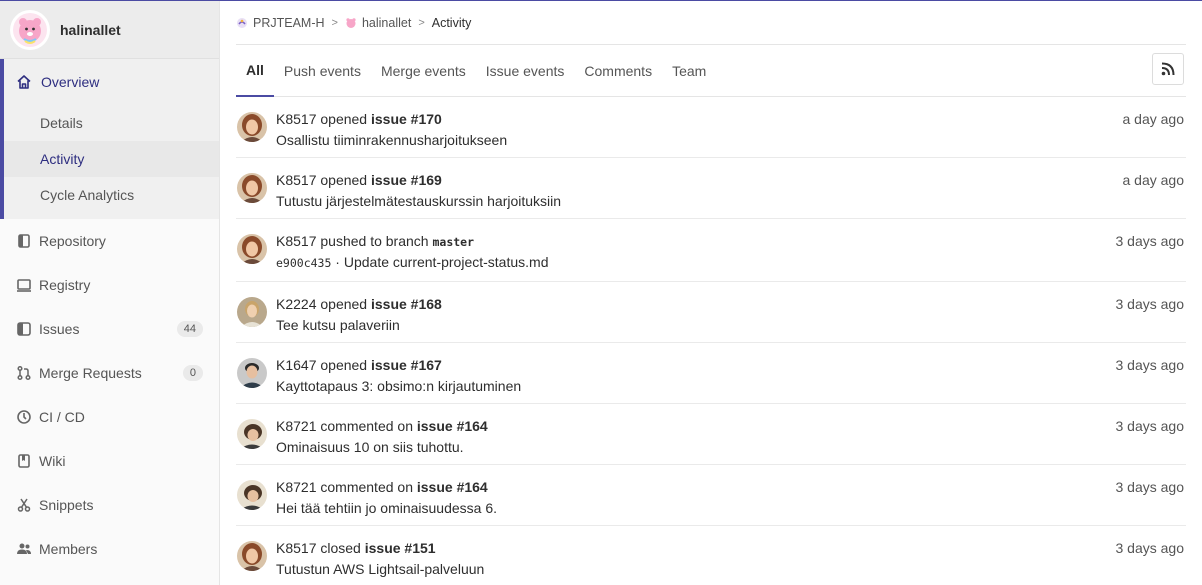 This screenshot has width=1202, height=585. Describe the element at coordinates (24, 505) in the screenshot. I see `scissors-icon` at that location.